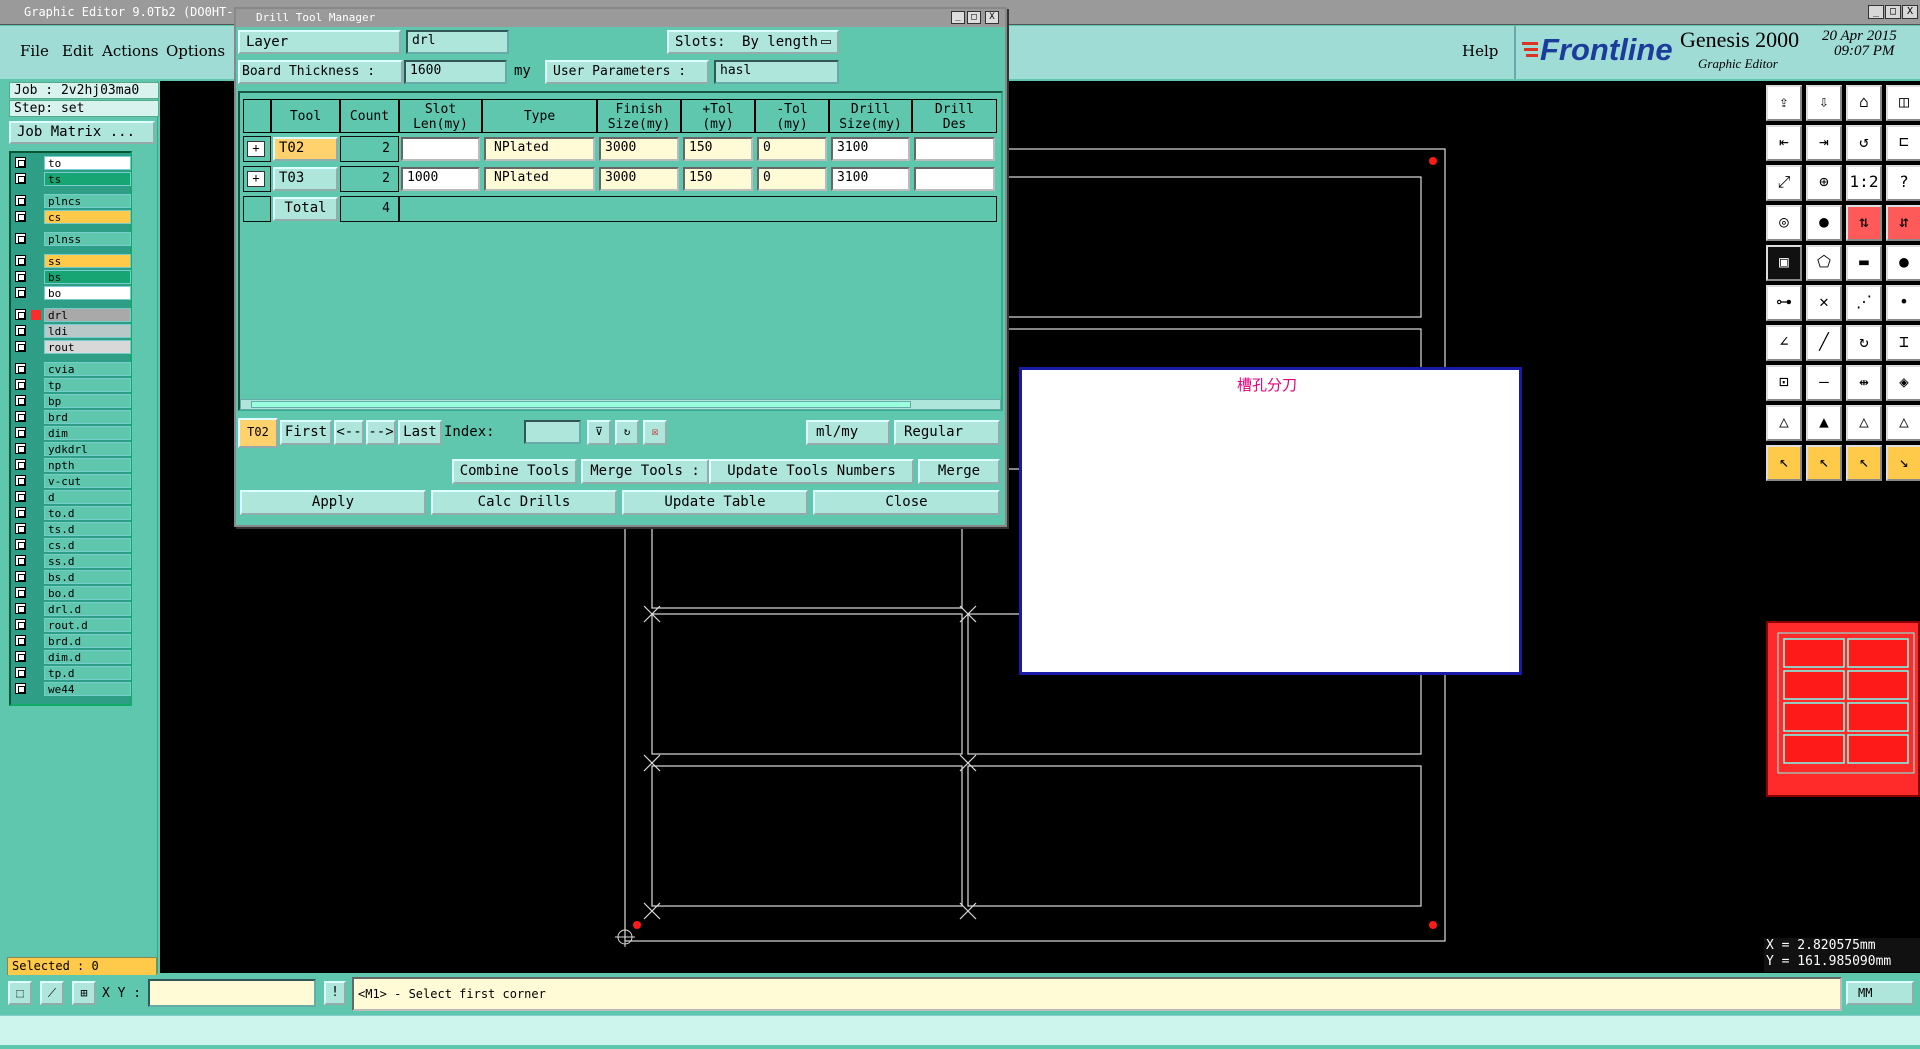 Image resolution: width=1920 pixels, height=1049 pixels. Describe the element at coordinates (87, 577) in the screenshot. I see `layer-name: bs.d` at that location.